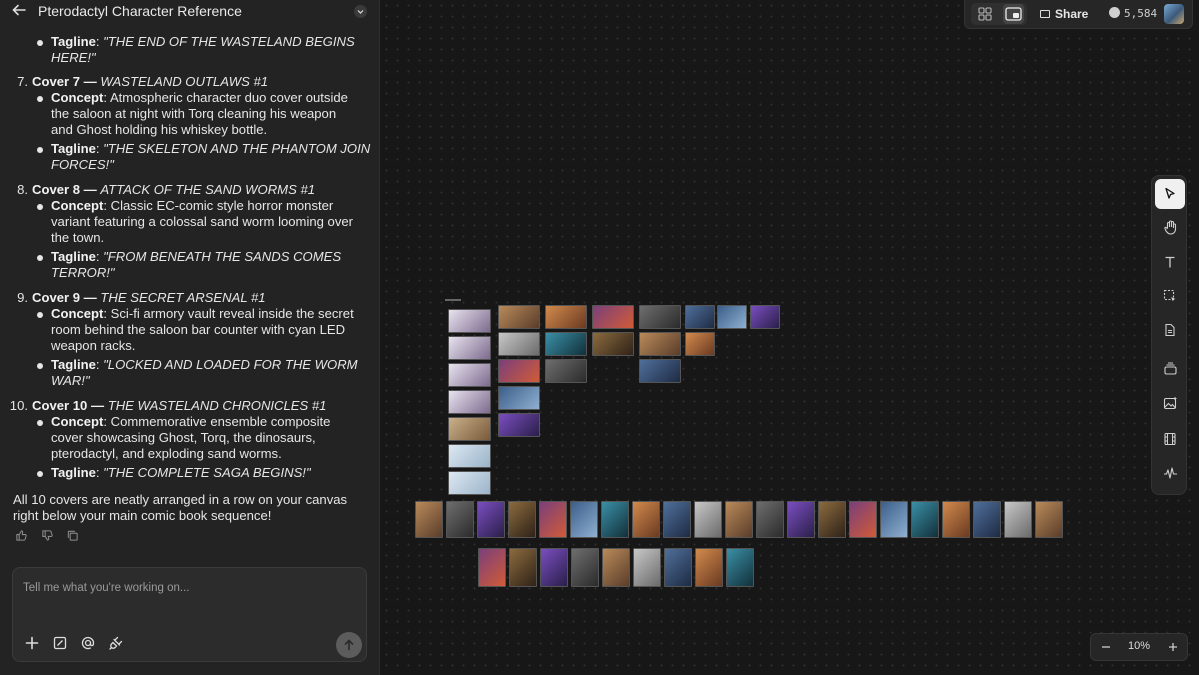 This screenshot has width=1199, height=675. I want to click on tagline-line: Tagline: "FROM BENEATH THE SANDS COMES, so click(196, 256).